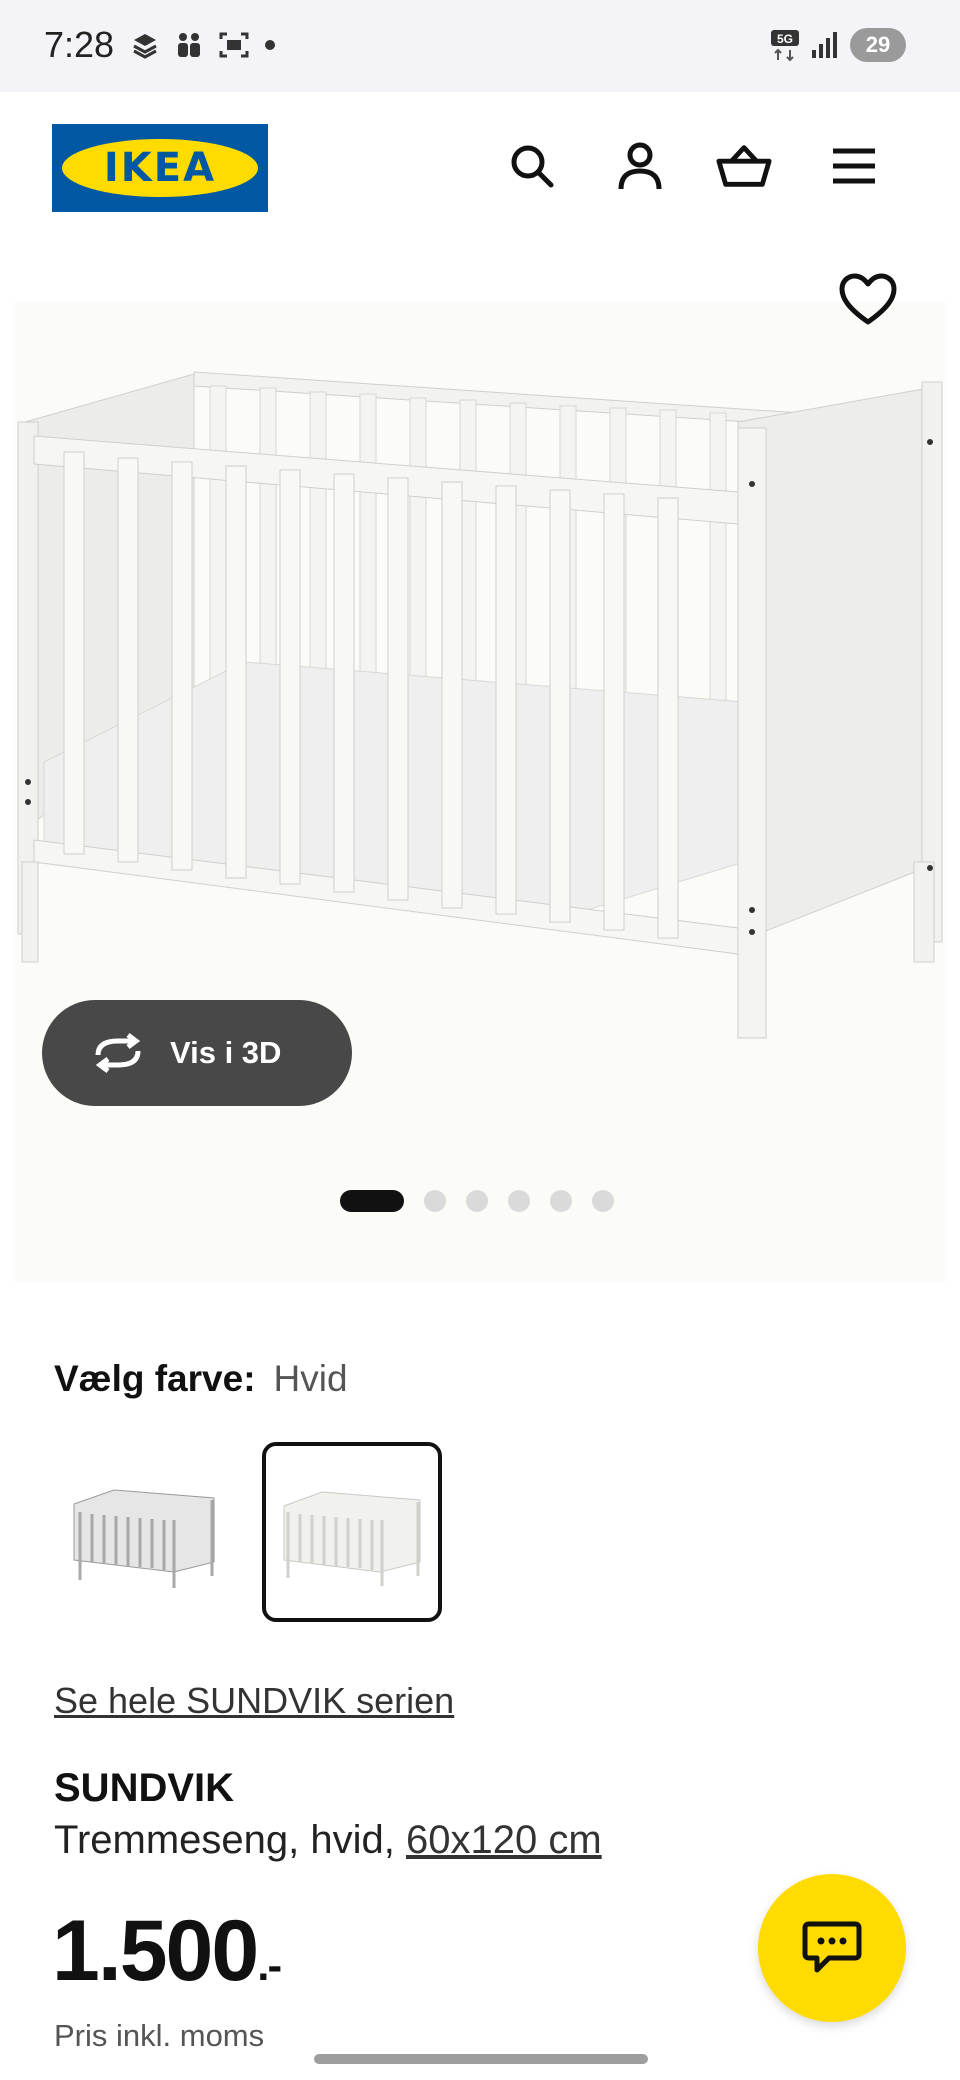  What do you see at coordinates (234, 45) in the screenshot?
I see `screenshot-notification-icon` at bounding box center [234, 45].